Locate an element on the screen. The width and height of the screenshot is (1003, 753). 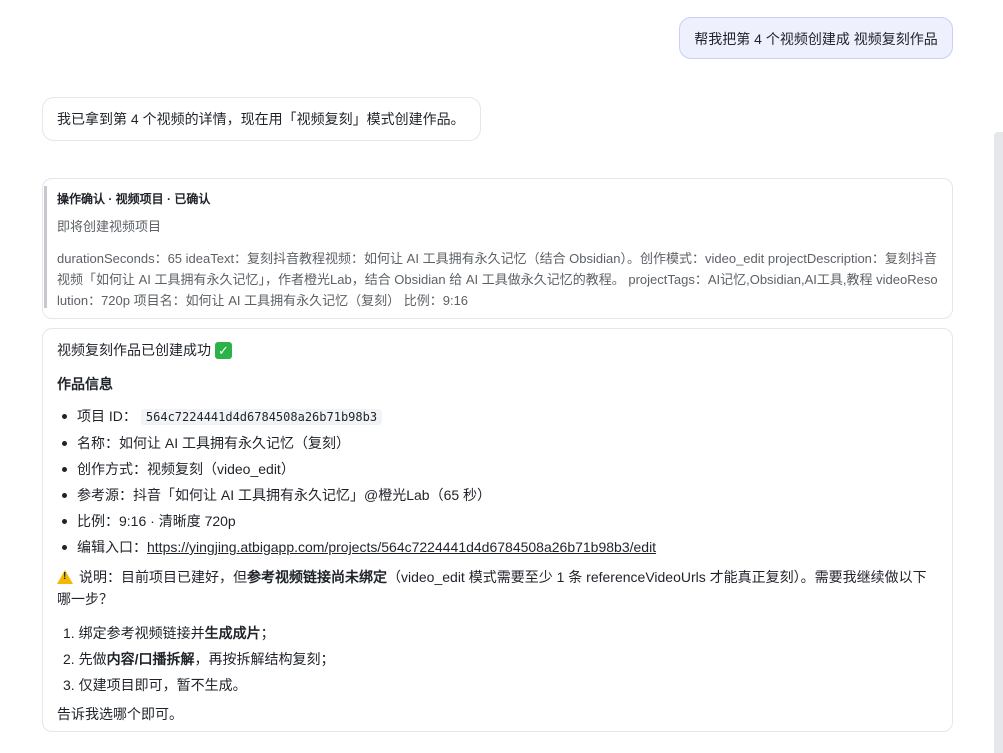
result-title: 视频复刻作品已创建成功 ✓ is located at coordinates (497, 350).